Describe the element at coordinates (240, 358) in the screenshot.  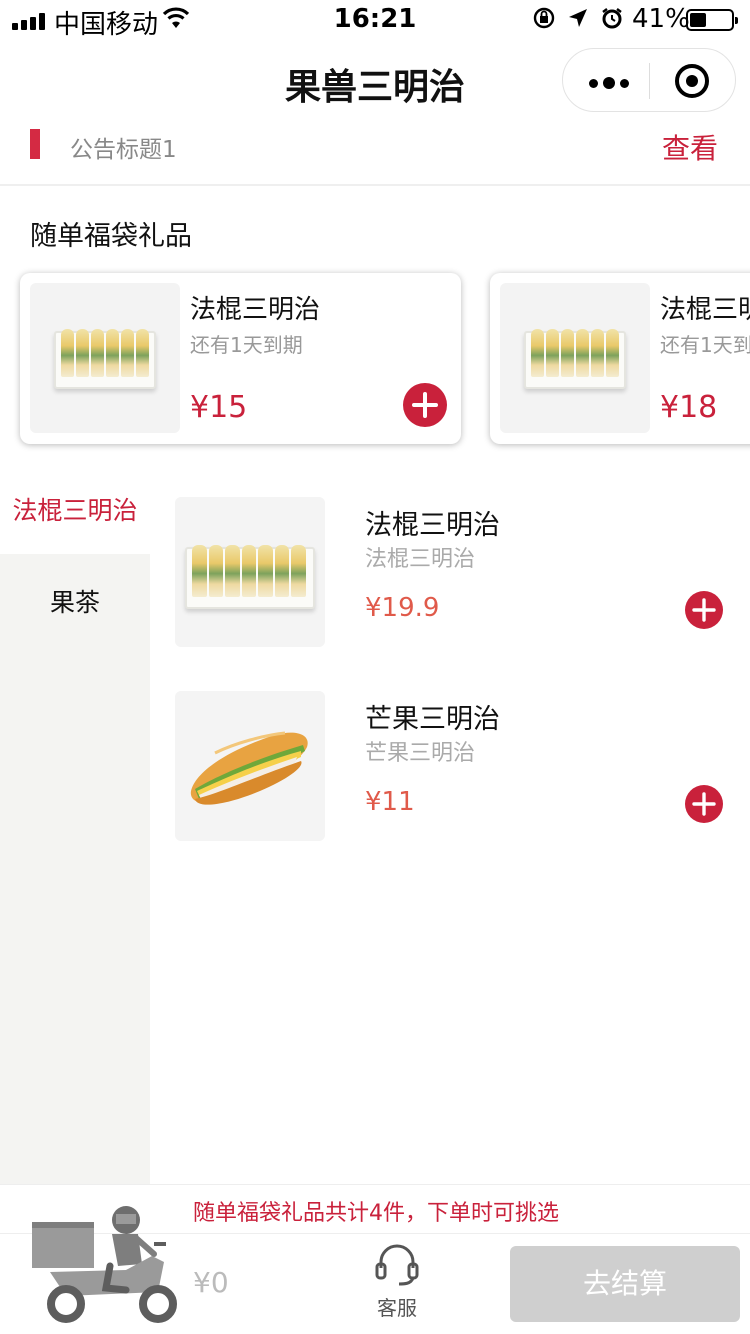
I see `gift-card: 法棍三明治 还有1天到期 ¥15` at that location.